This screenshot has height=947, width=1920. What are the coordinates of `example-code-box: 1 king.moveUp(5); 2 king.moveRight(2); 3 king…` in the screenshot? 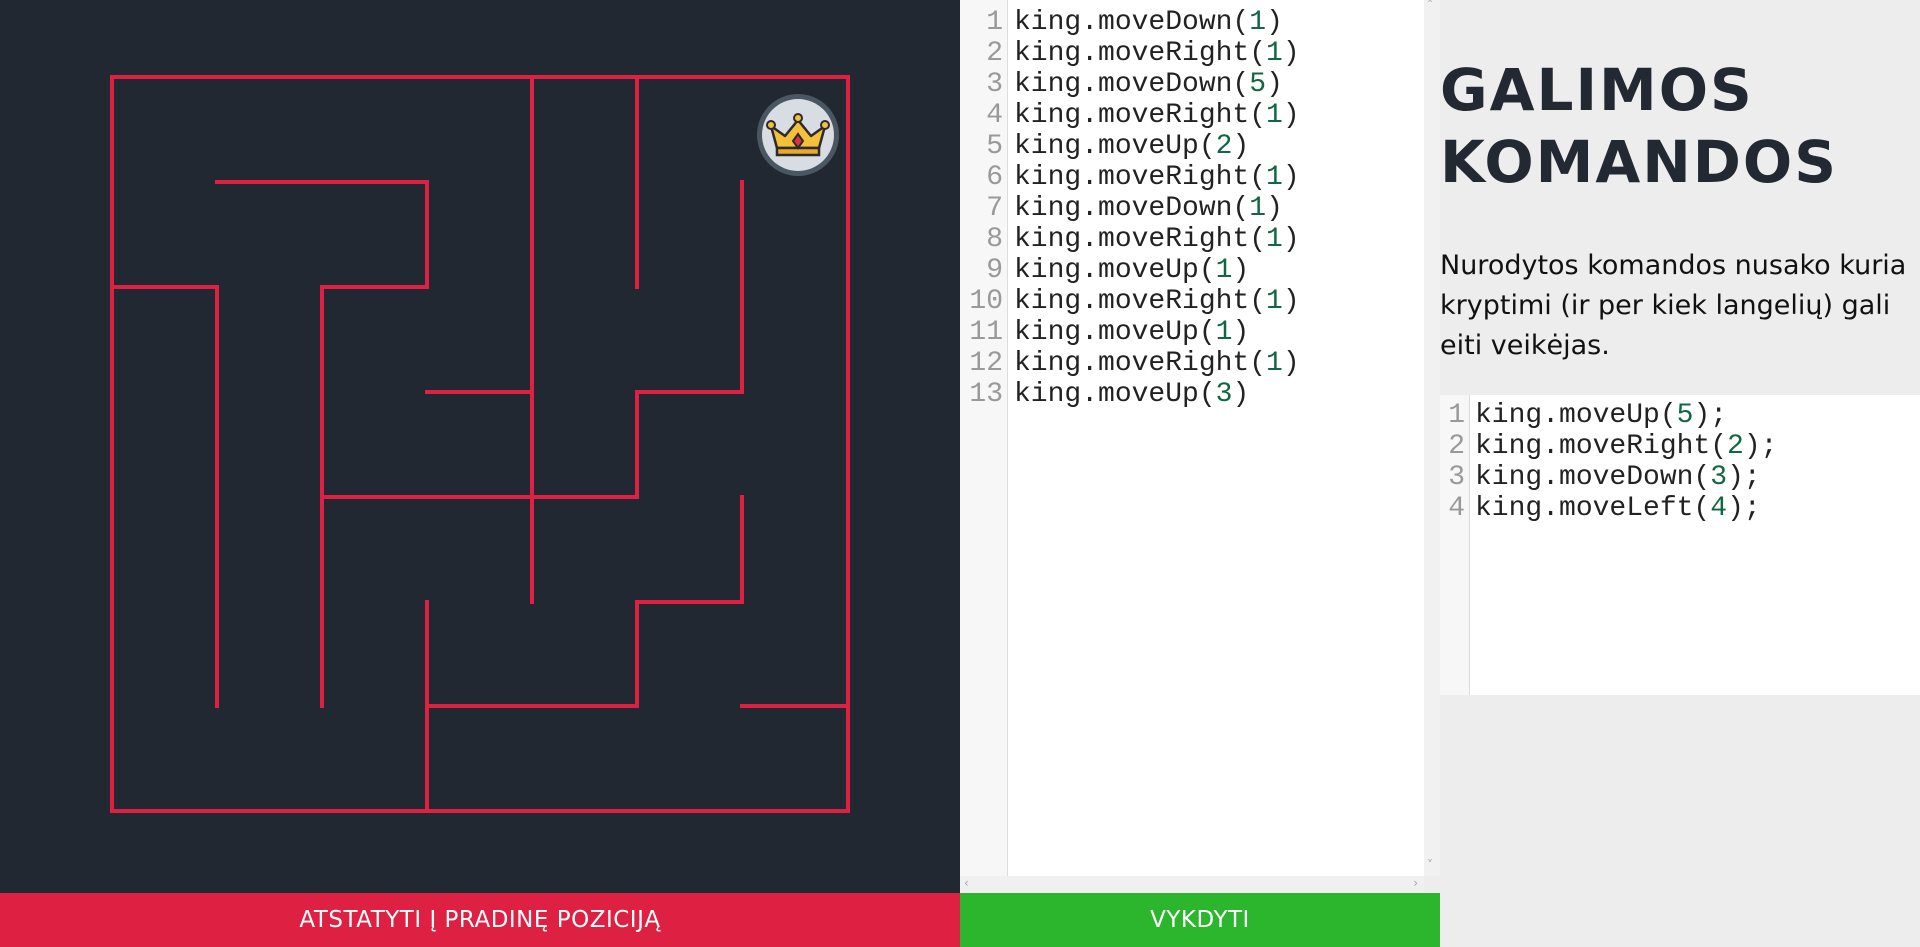 It's located at (1680, 545).